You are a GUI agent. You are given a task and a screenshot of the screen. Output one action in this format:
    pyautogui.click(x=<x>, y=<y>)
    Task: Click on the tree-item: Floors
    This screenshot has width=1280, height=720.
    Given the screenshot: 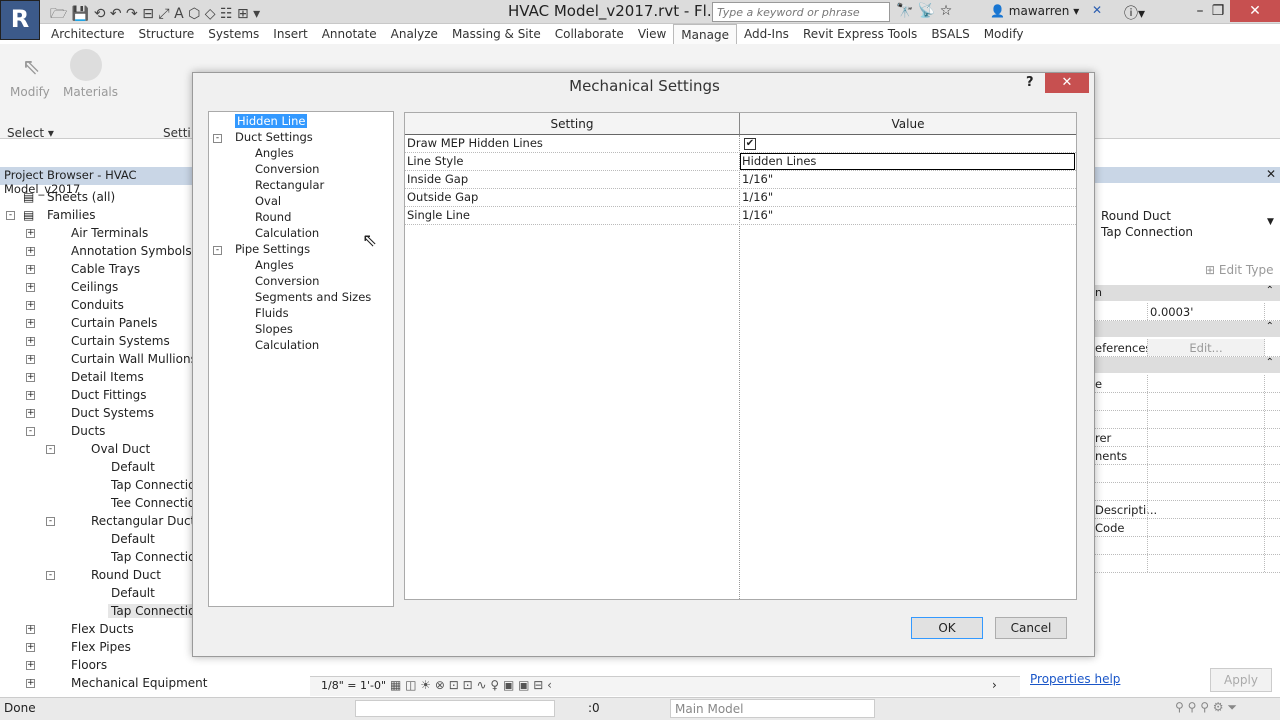 What is the action you would take?
    pyautogui.click(x=89, y=665)
    